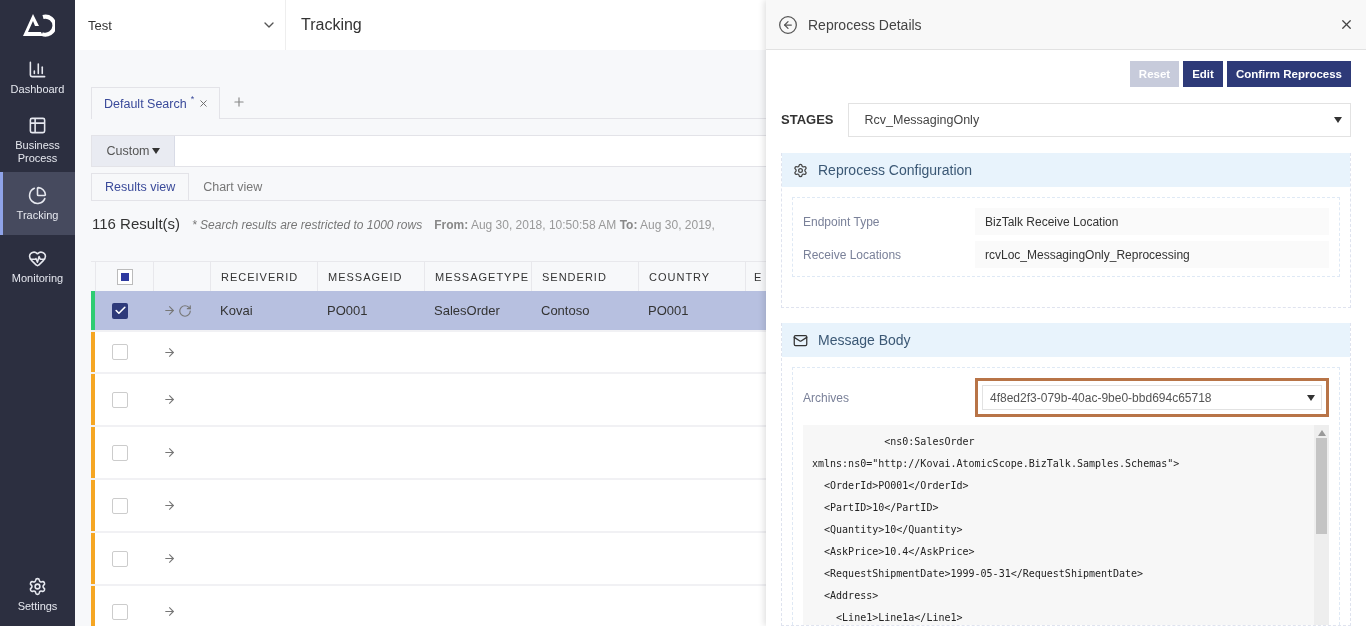 The image size is (1366, 626). I want to click on reprocess-icon, so click(185, 310).